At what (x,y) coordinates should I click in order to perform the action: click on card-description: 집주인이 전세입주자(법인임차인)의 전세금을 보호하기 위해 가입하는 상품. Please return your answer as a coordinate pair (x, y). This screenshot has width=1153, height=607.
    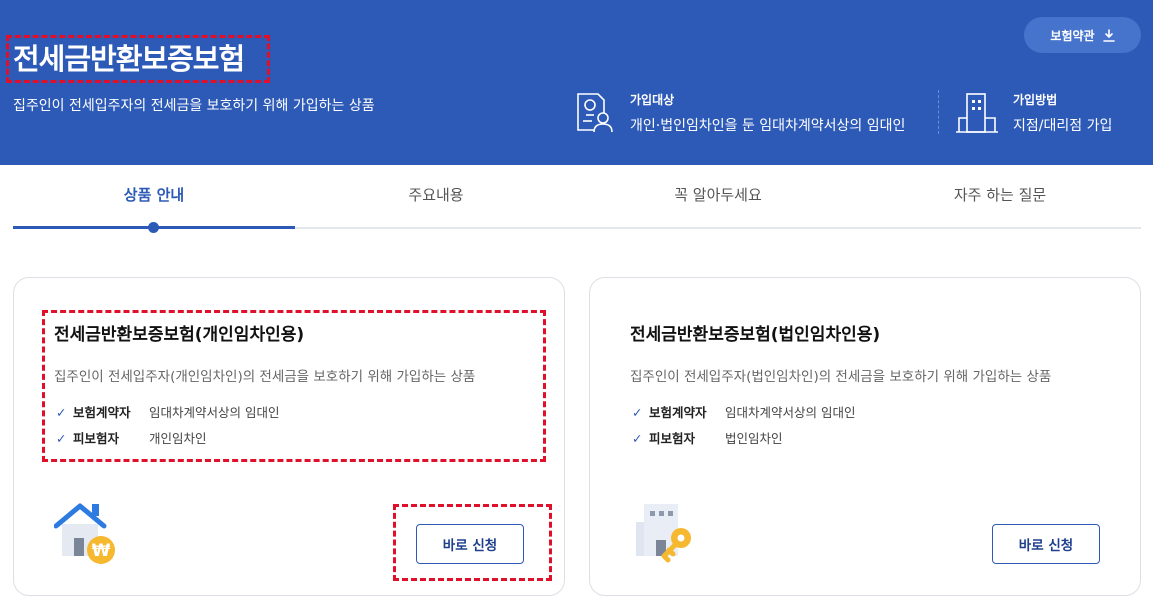
    Looking at the image, I should click on (841, 377).